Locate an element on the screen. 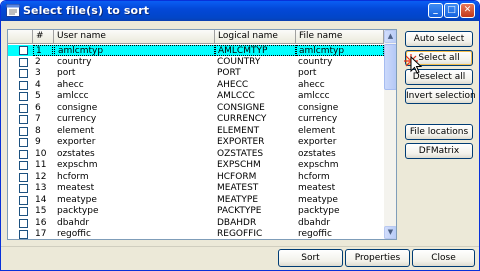 The width and height of the screenshot is (480, 271). minimize-button: _ is located at coordinates (435, 10).